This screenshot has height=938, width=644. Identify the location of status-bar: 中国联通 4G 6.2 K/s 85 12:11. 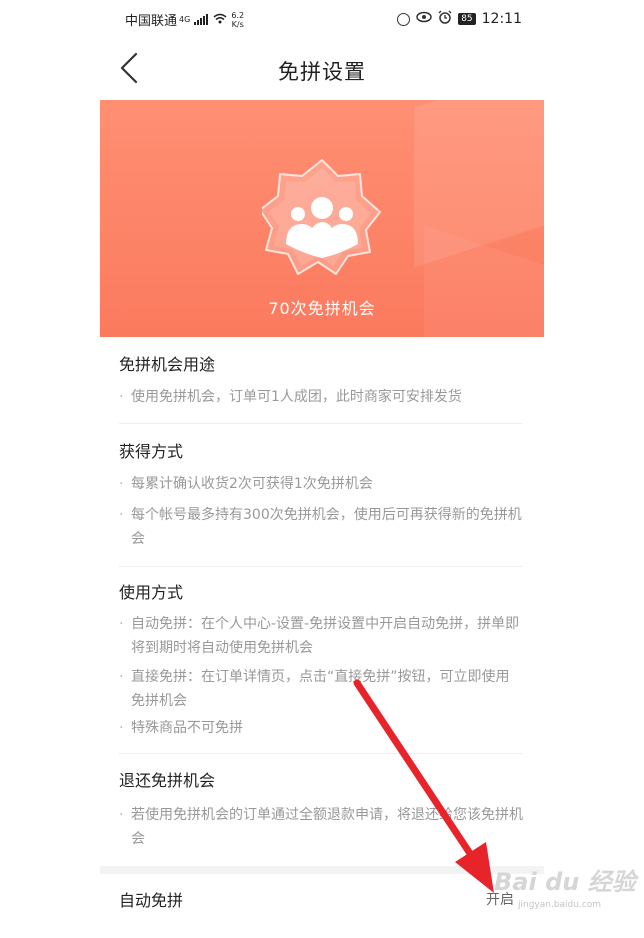
(322, 18).